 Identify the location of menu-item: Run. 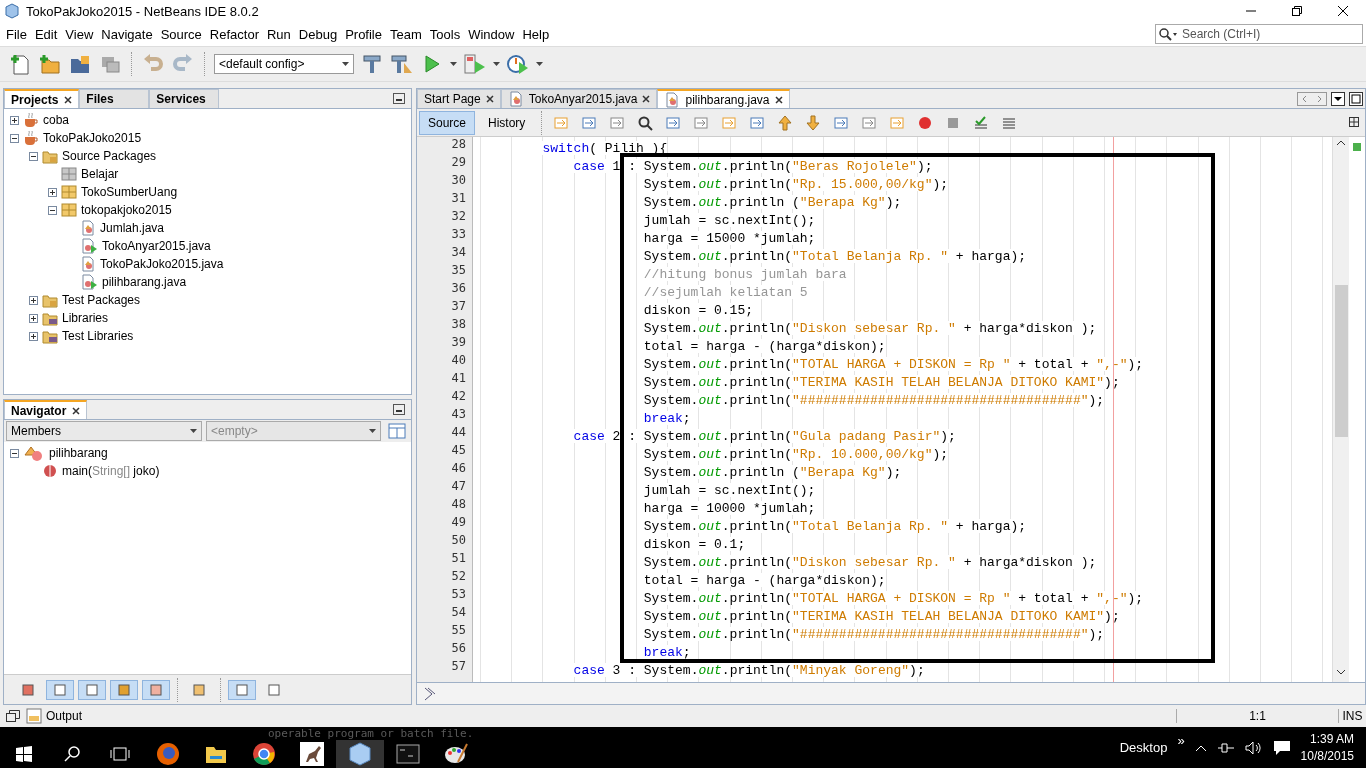
(278, 34).